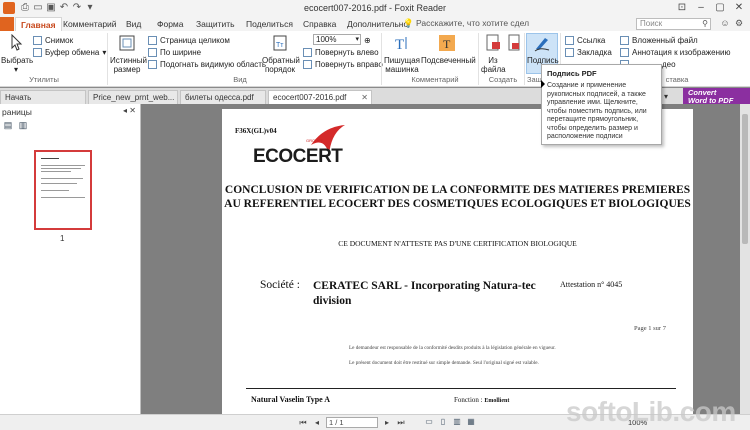 This screenshot has width=750, height=430. What do you see at coordinates (128, 54) in the screenshot?
I see `actual-size-button: Истинный размер` at bounding box center [128, 54].